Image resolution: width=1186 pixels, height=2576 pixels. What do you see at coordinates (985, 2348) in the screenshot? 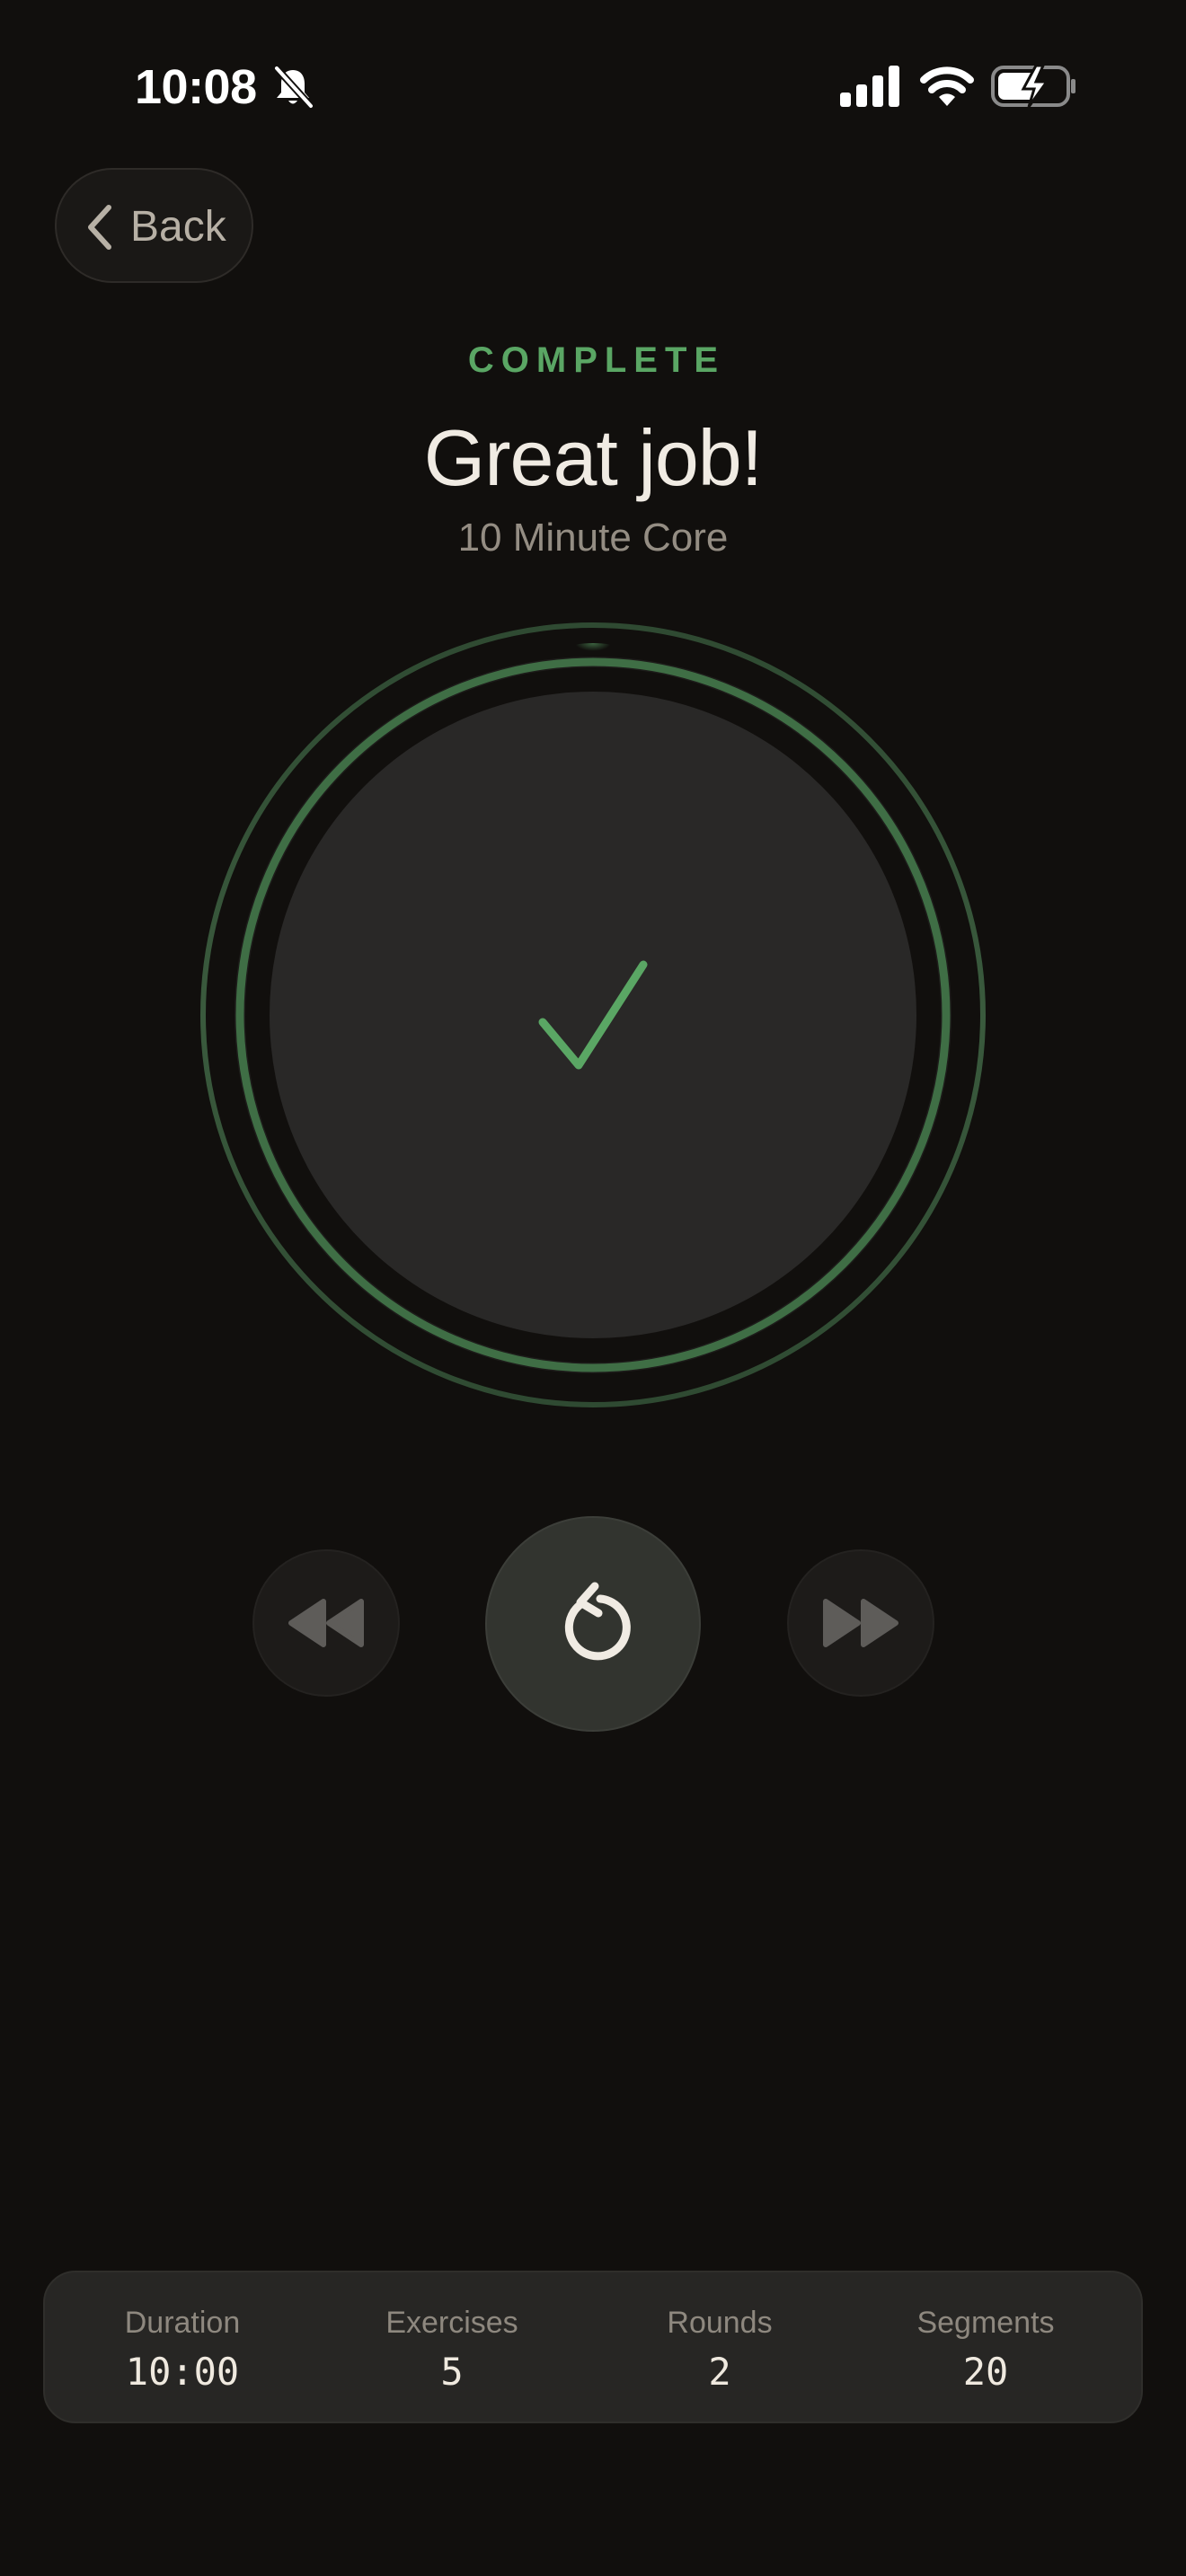
I see `stat-segments: Segments 20` at bounding box center [985, 2348].